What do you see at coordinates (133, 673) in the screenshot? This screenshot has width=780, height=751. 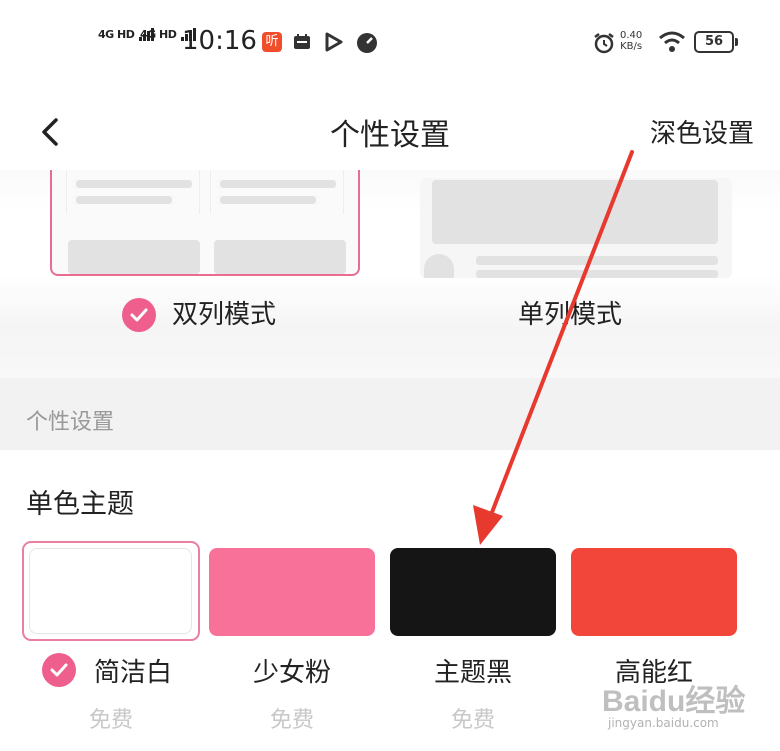 I see `theme-name-white: 简洁白` at bounding box center [133, 673].